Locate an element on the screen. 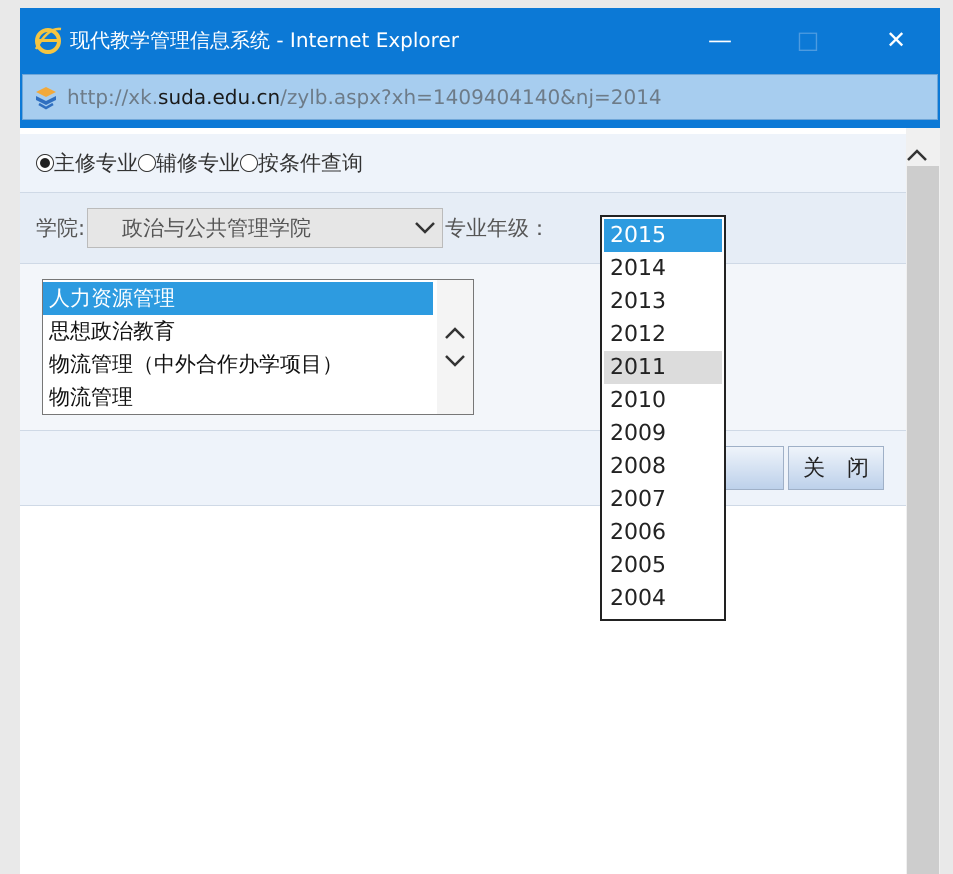 The image size is (953, 874). list-item: 物流管理 is located at coordinates (238, 397).